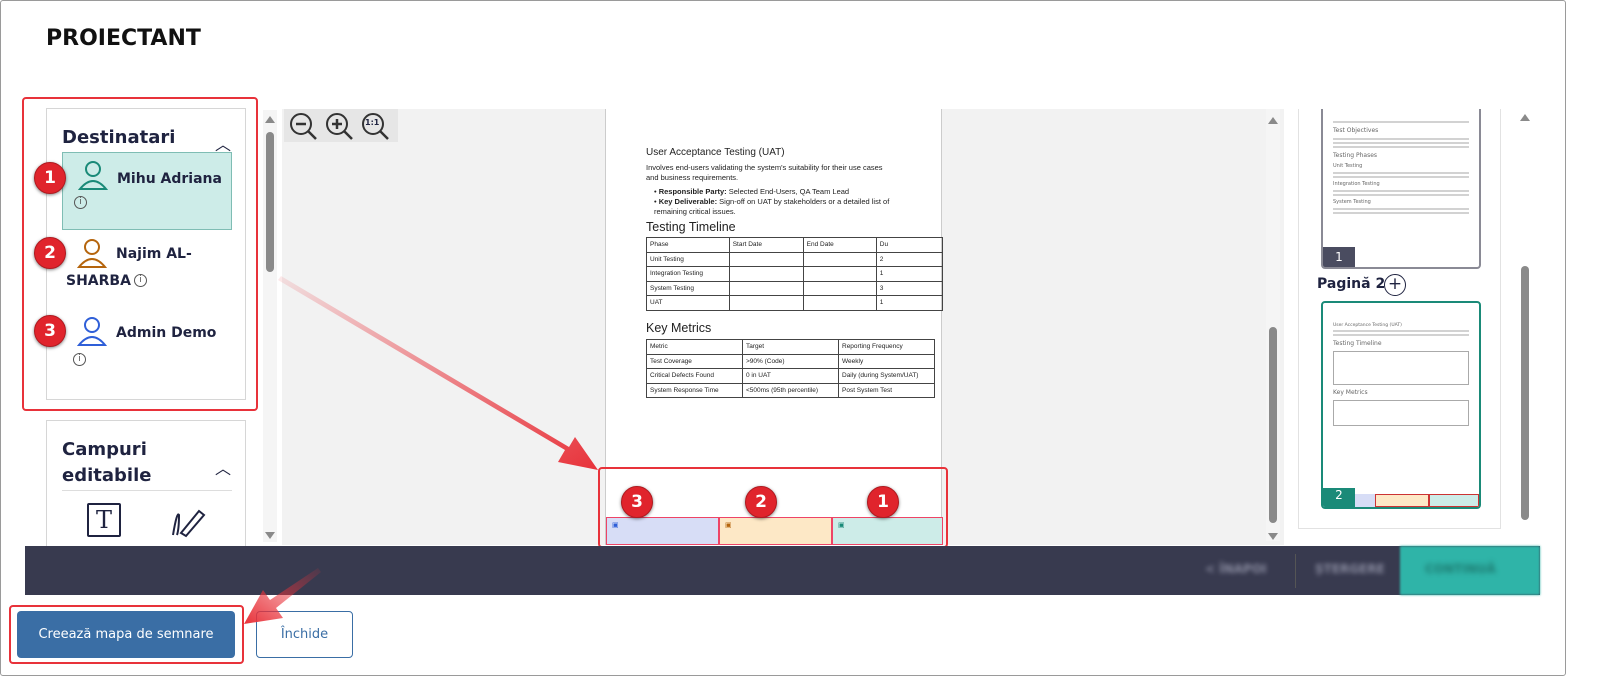 Image resolution: width=1600 pixels, height=690 pixels. I want to click on recipient-name: Najim AL-, so click(154, 254).